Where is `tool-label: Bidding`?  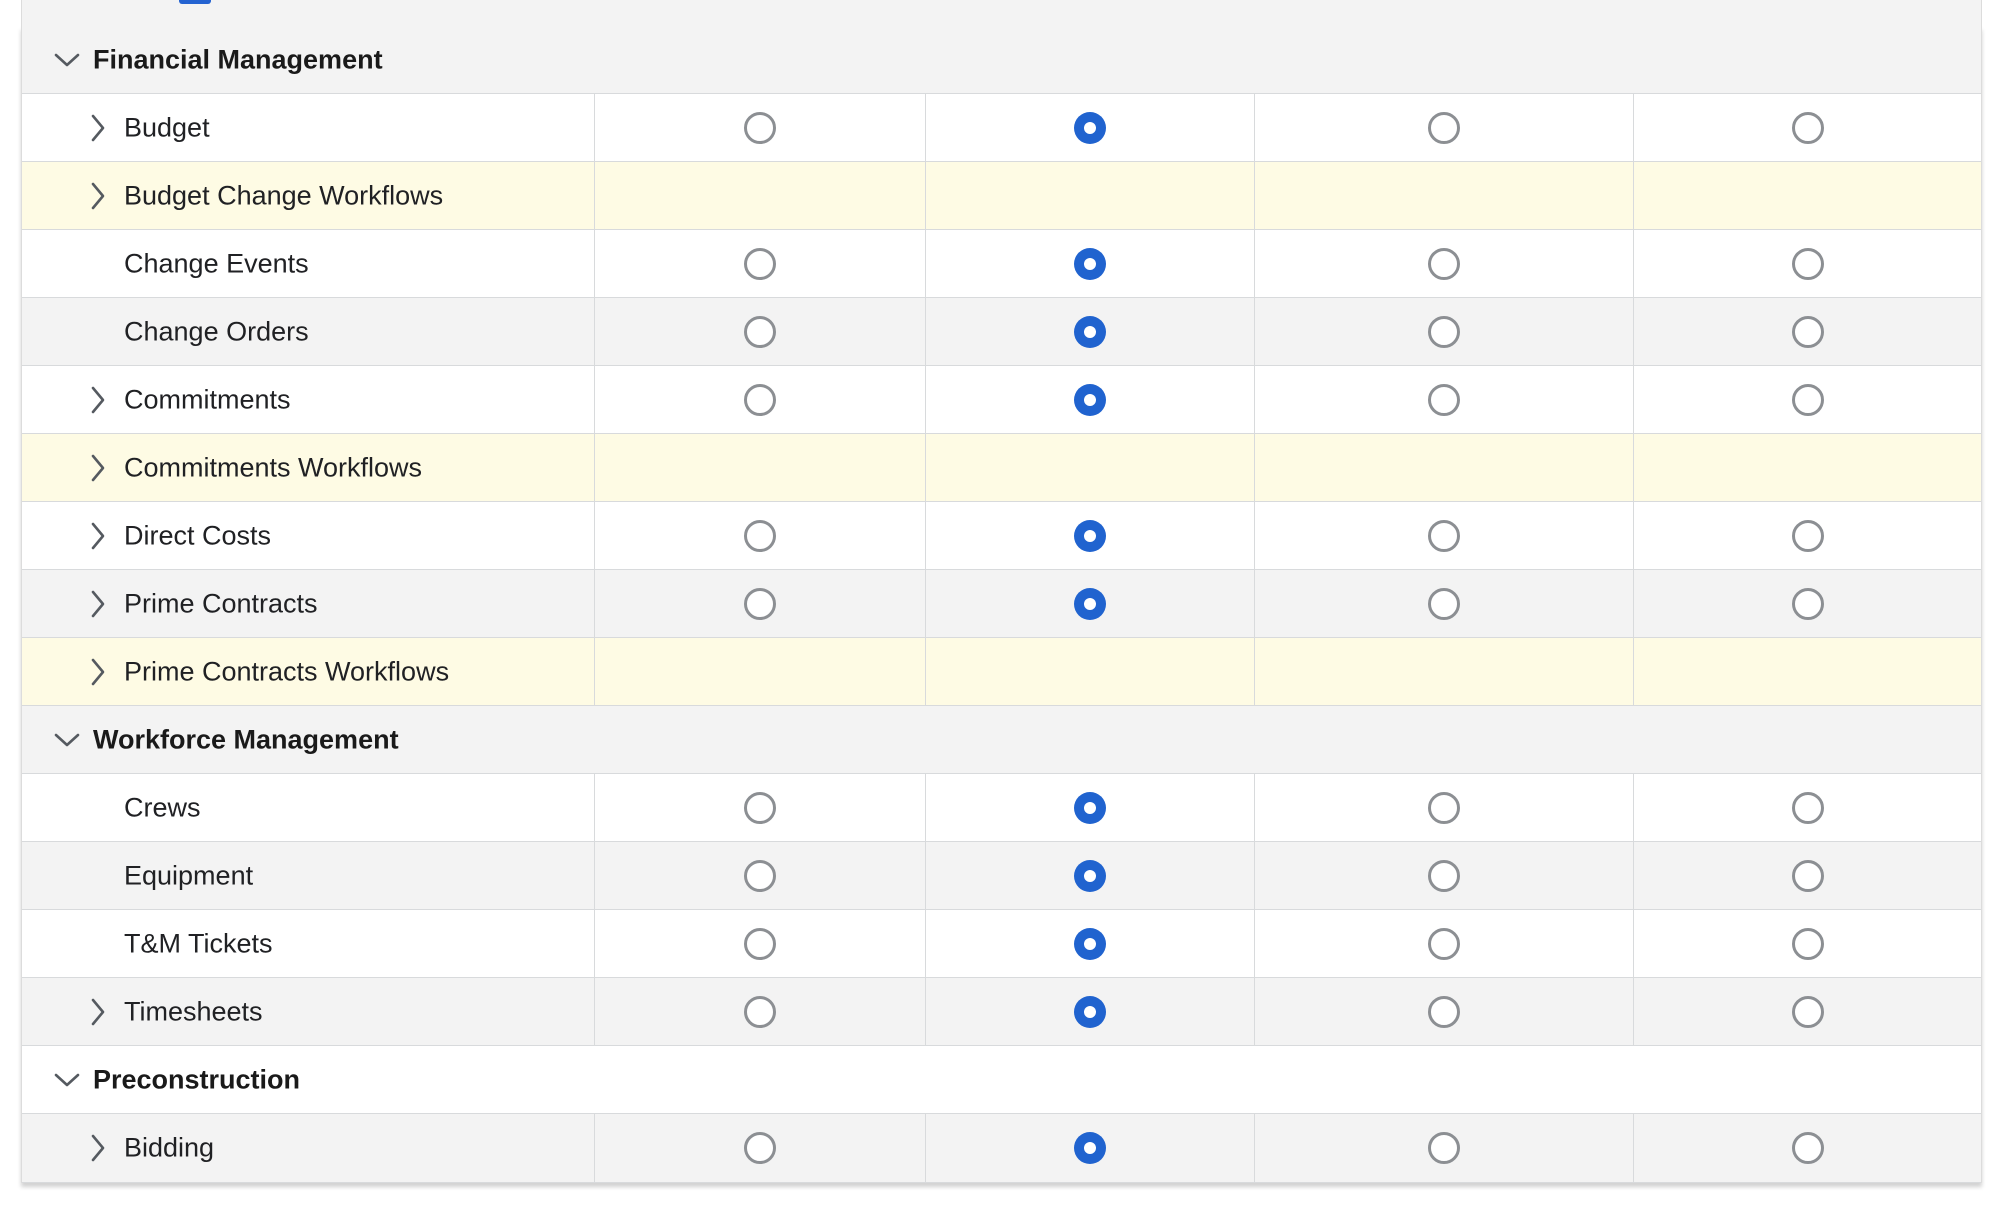
tool-label: Bidding is located at coordinates (169, 1147).